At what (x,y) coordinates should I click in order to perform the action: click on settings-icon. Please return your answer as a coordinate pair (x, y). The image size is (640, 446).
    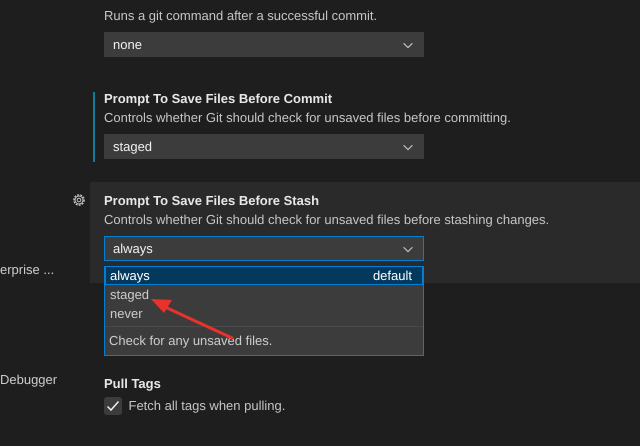
    Looking at the image, I should click on (79, 200).